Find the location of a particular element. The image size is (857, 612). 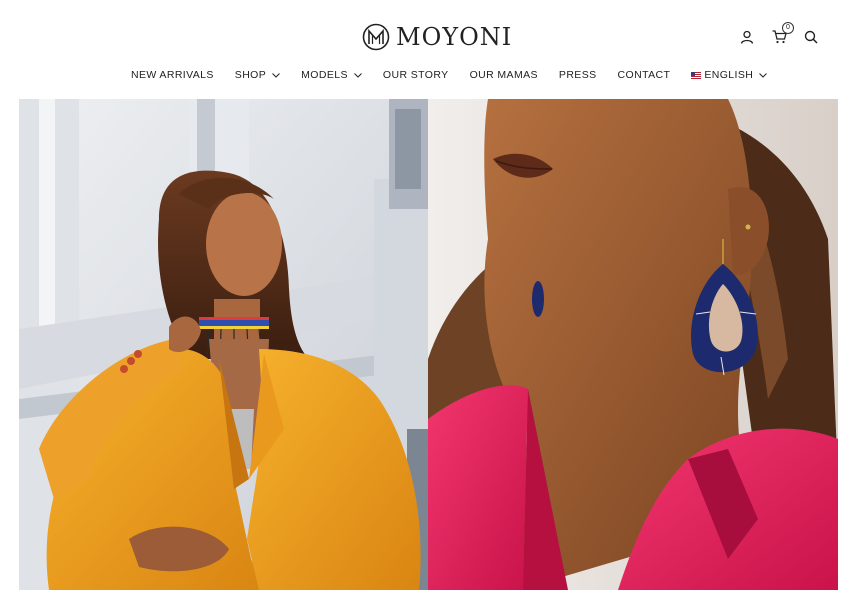

language-selector: ENGLISH is located at coordinates (729, 75).